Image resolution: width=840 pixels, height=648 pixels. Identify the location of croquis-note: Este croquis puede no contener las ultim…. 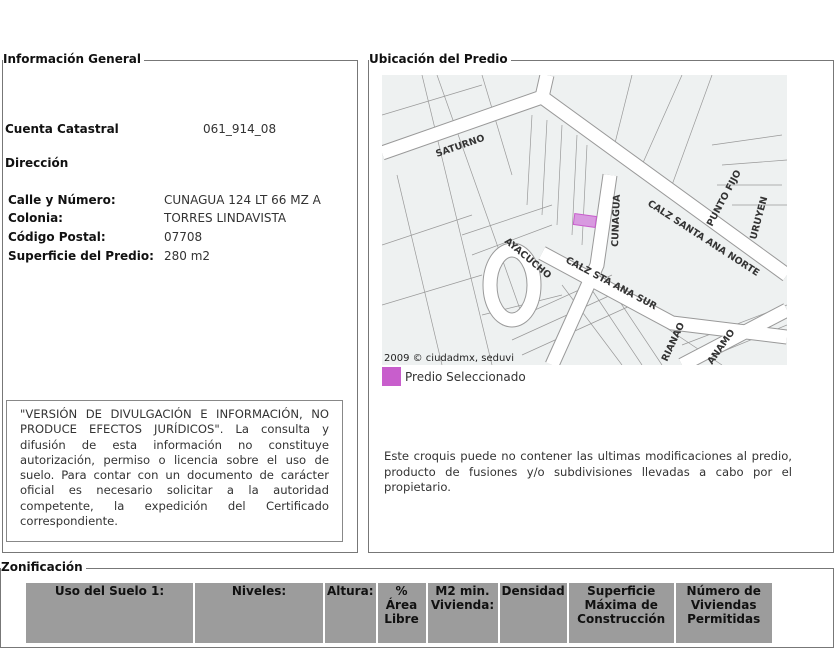
(588, 471).